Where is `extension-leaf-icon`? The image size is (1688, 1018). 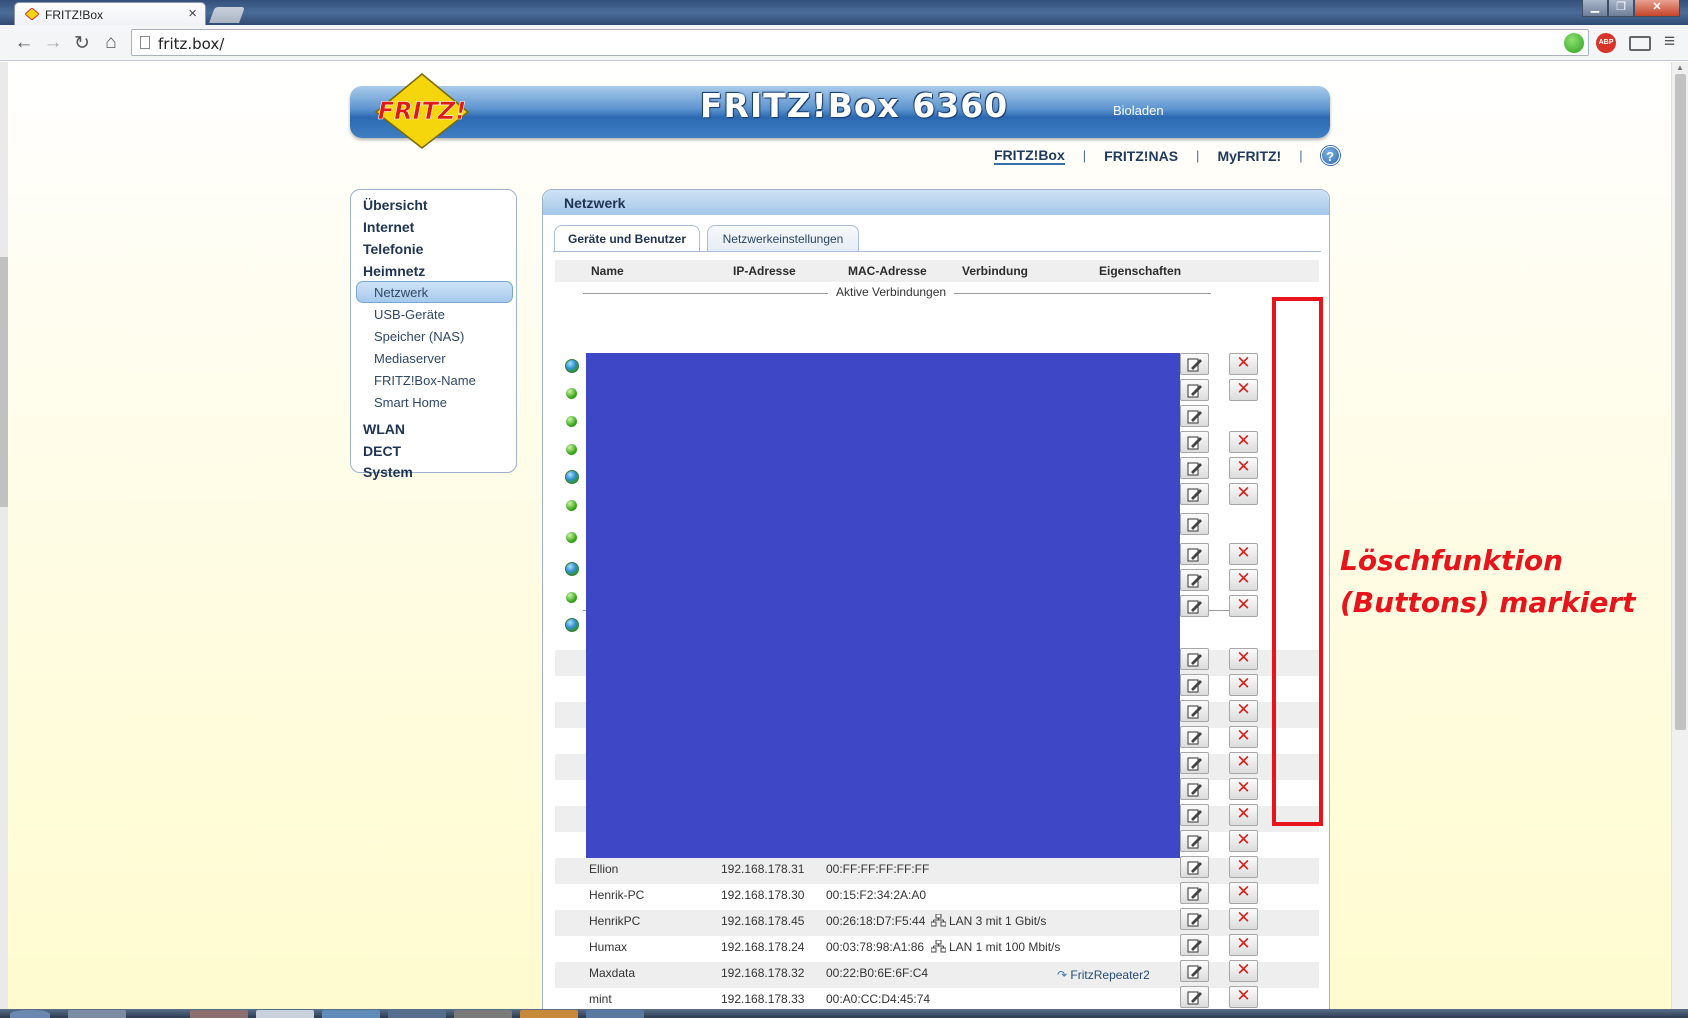
extension-leaf-icon is located at coordinates (1574, 43).